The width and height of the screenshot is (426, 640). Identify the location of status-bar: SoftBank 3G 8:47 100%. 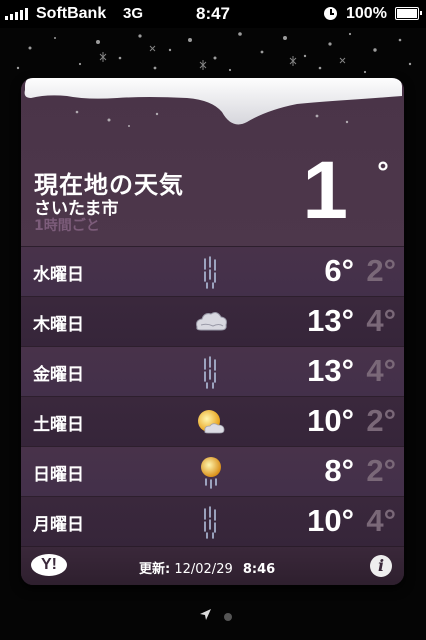
(213, 14).